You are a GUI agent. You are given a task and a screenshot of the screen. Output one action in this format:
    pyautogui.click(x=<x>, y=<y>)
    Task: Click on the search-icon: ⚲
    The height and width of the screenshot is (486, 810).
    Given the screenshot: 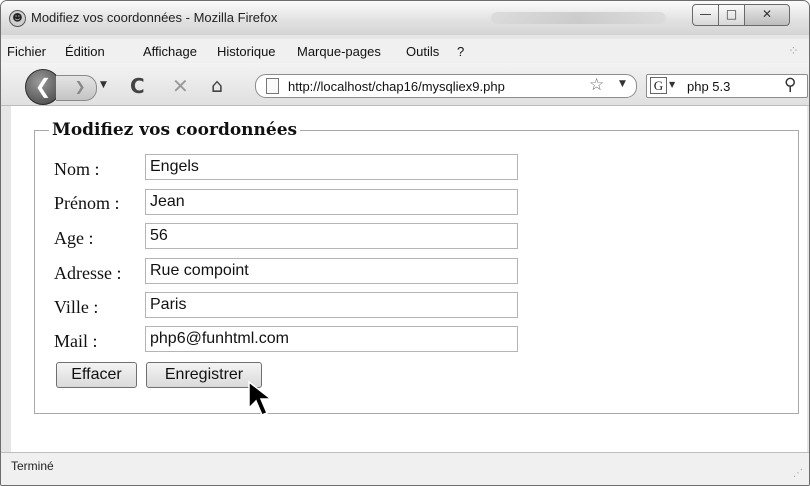 What is the action you would take?
    pyautogui.click(x=790, y=85)
    